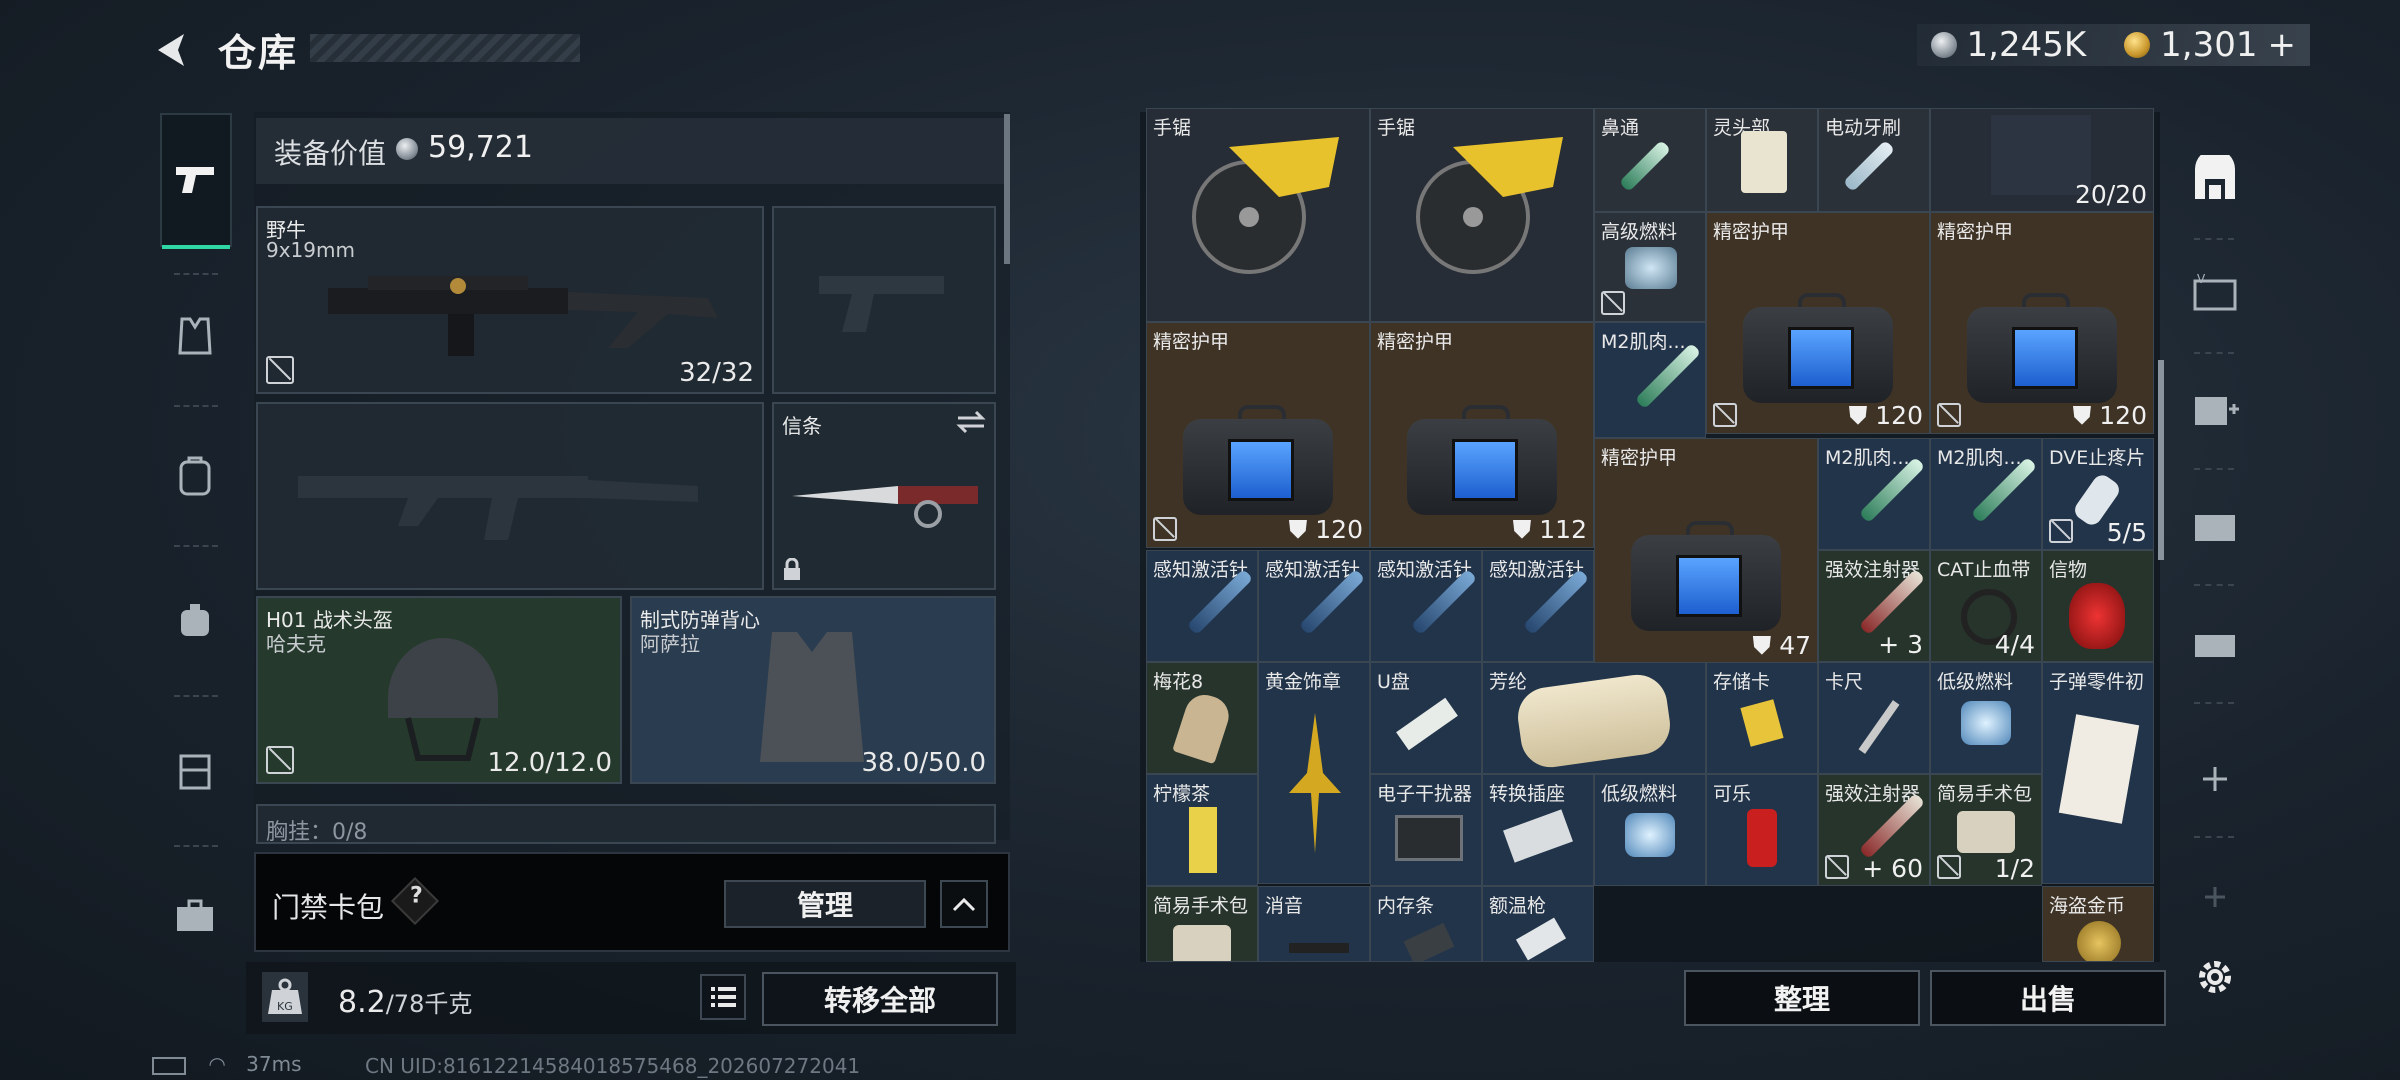 This screenshot has width=2400, height=1080. Describe the element at coordinates (1202, 830) in the screenshot. I see `grid-item: 柠檬茶` at that location.